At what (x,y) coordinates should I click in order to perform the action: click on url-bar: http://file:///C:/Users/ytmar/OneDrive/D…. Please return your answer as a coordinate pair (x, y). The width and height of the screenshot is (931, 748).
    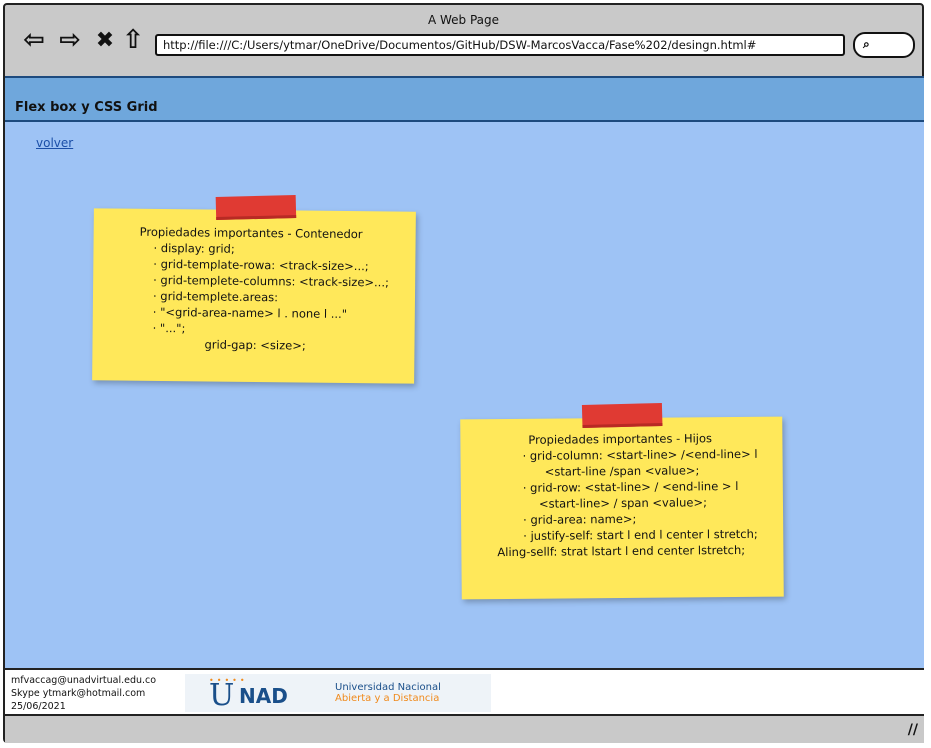
    Looking at the image, I should click on (500, 45).